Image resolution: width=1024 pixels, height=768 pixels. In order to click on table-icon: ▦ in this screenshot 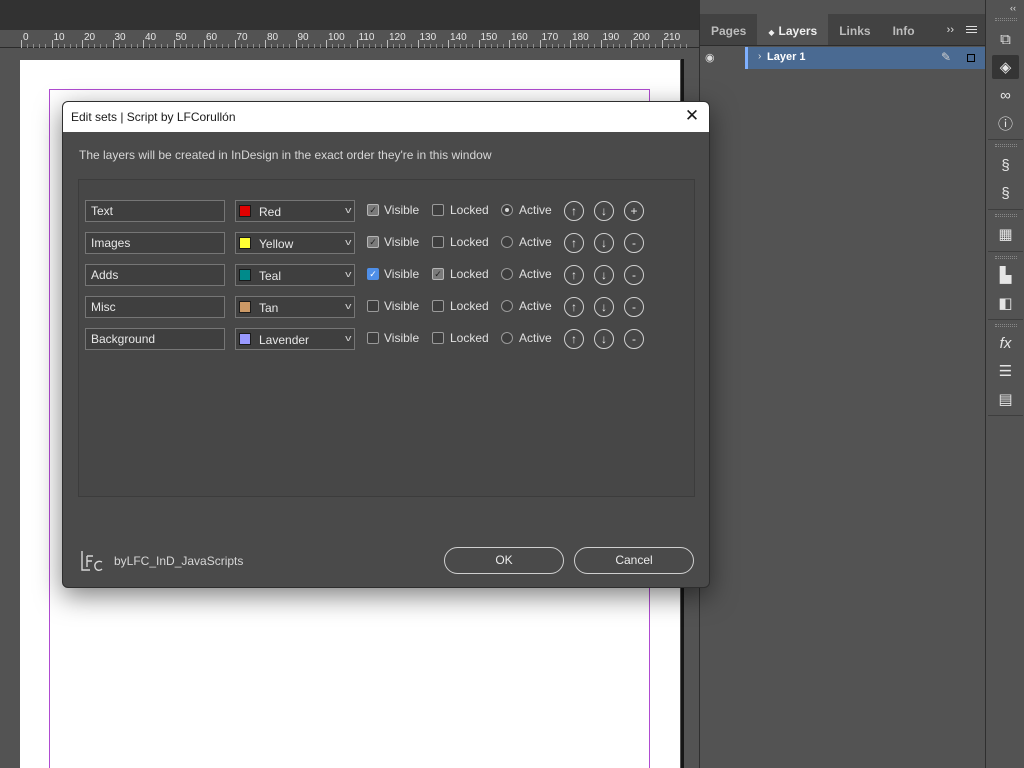, I will do `click(1005, 234)`.